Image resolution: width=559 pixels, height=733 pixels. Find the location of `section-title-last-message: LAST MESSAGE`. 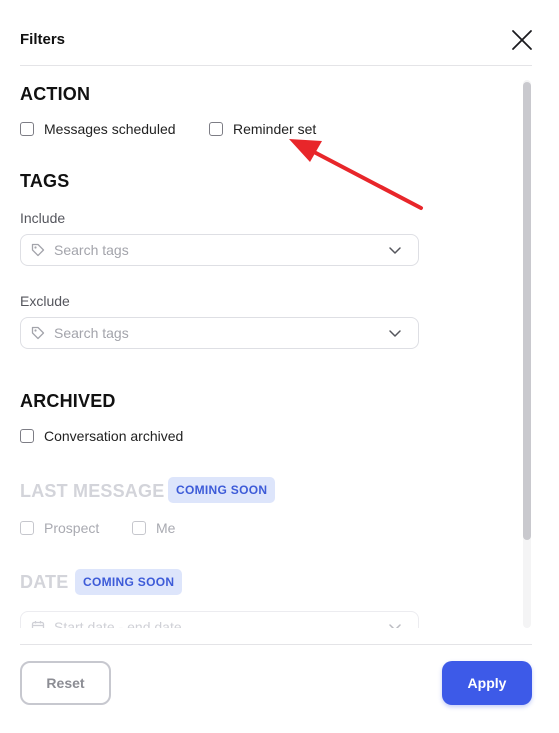

section-title-last-message: LAST MESSAGE is located at coordinates (92, 491).